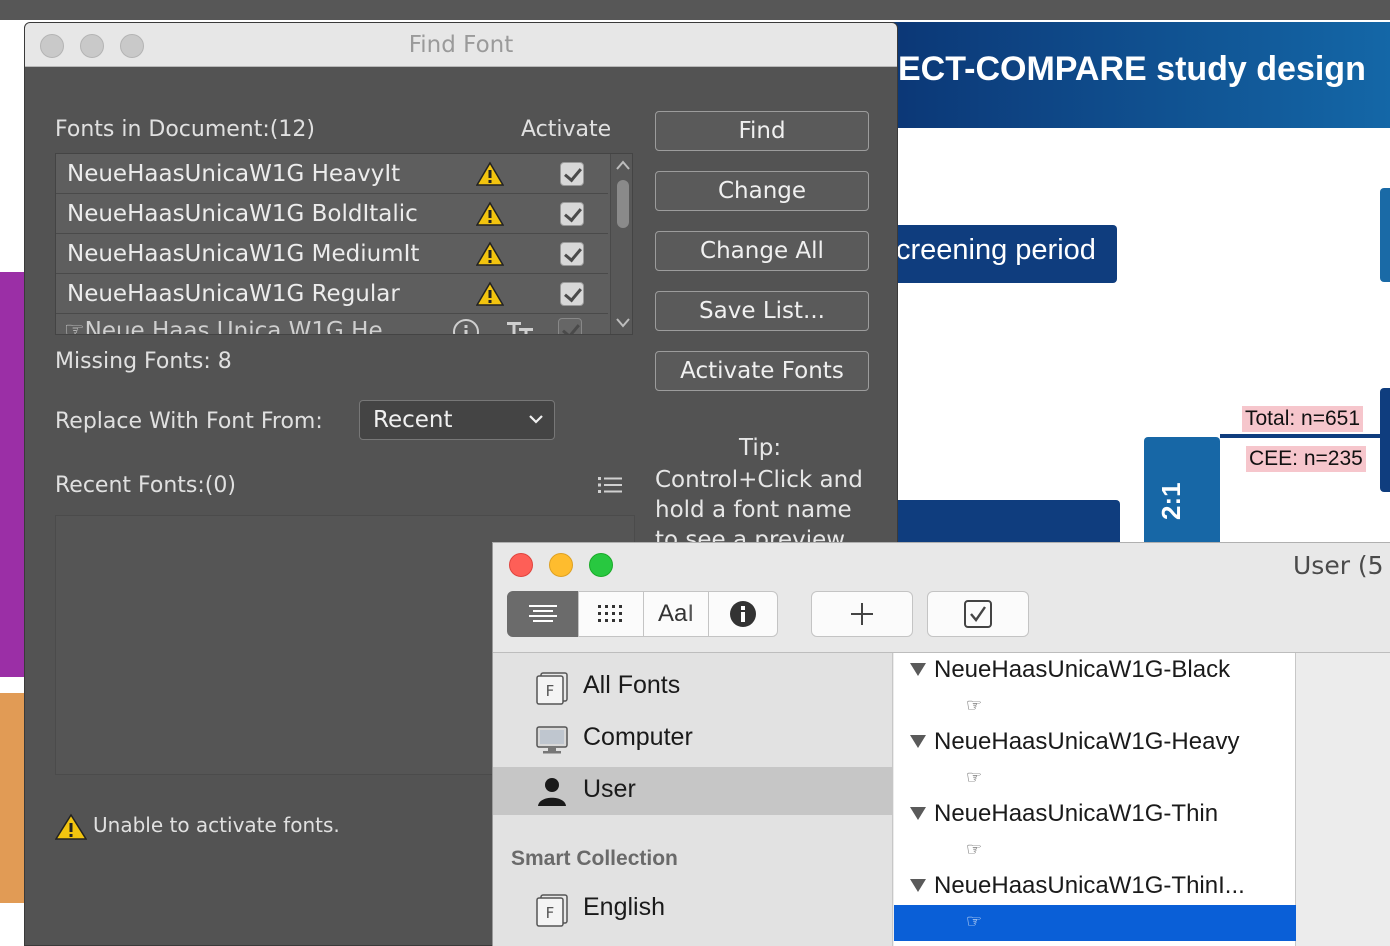 Image resolution: width=1390 pixels, height=946 pixels. What do you see at coordinates (611, 614) in the screenshot?
I see `grid-view-button` at bounding box center [611, 614].